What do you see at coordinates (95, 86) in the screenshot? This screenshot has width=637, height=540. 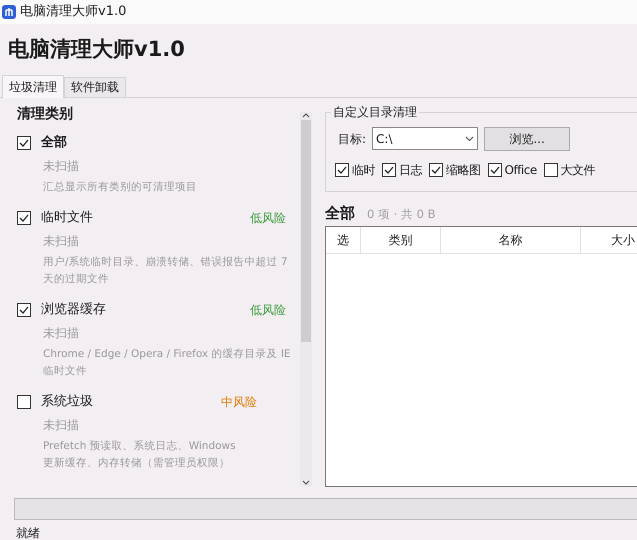 I see `tab: 软件卸载` at bounding box center [95, 86].